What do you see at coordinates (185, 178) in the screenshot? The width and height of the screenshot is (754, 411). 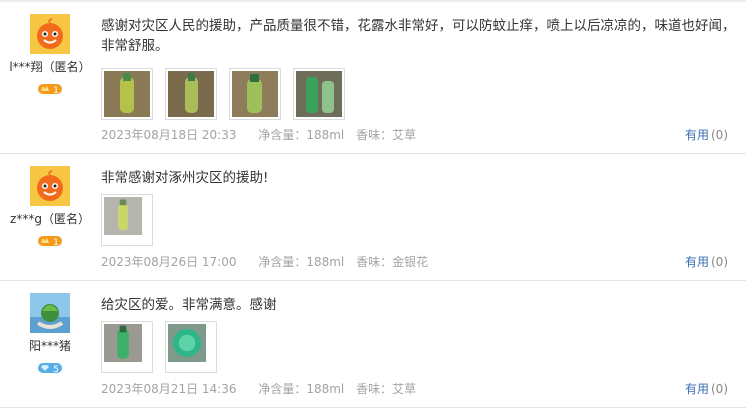 I see `review-text: 非常感谢对涿州灾区的援助!` at bounding box center [185, 178].